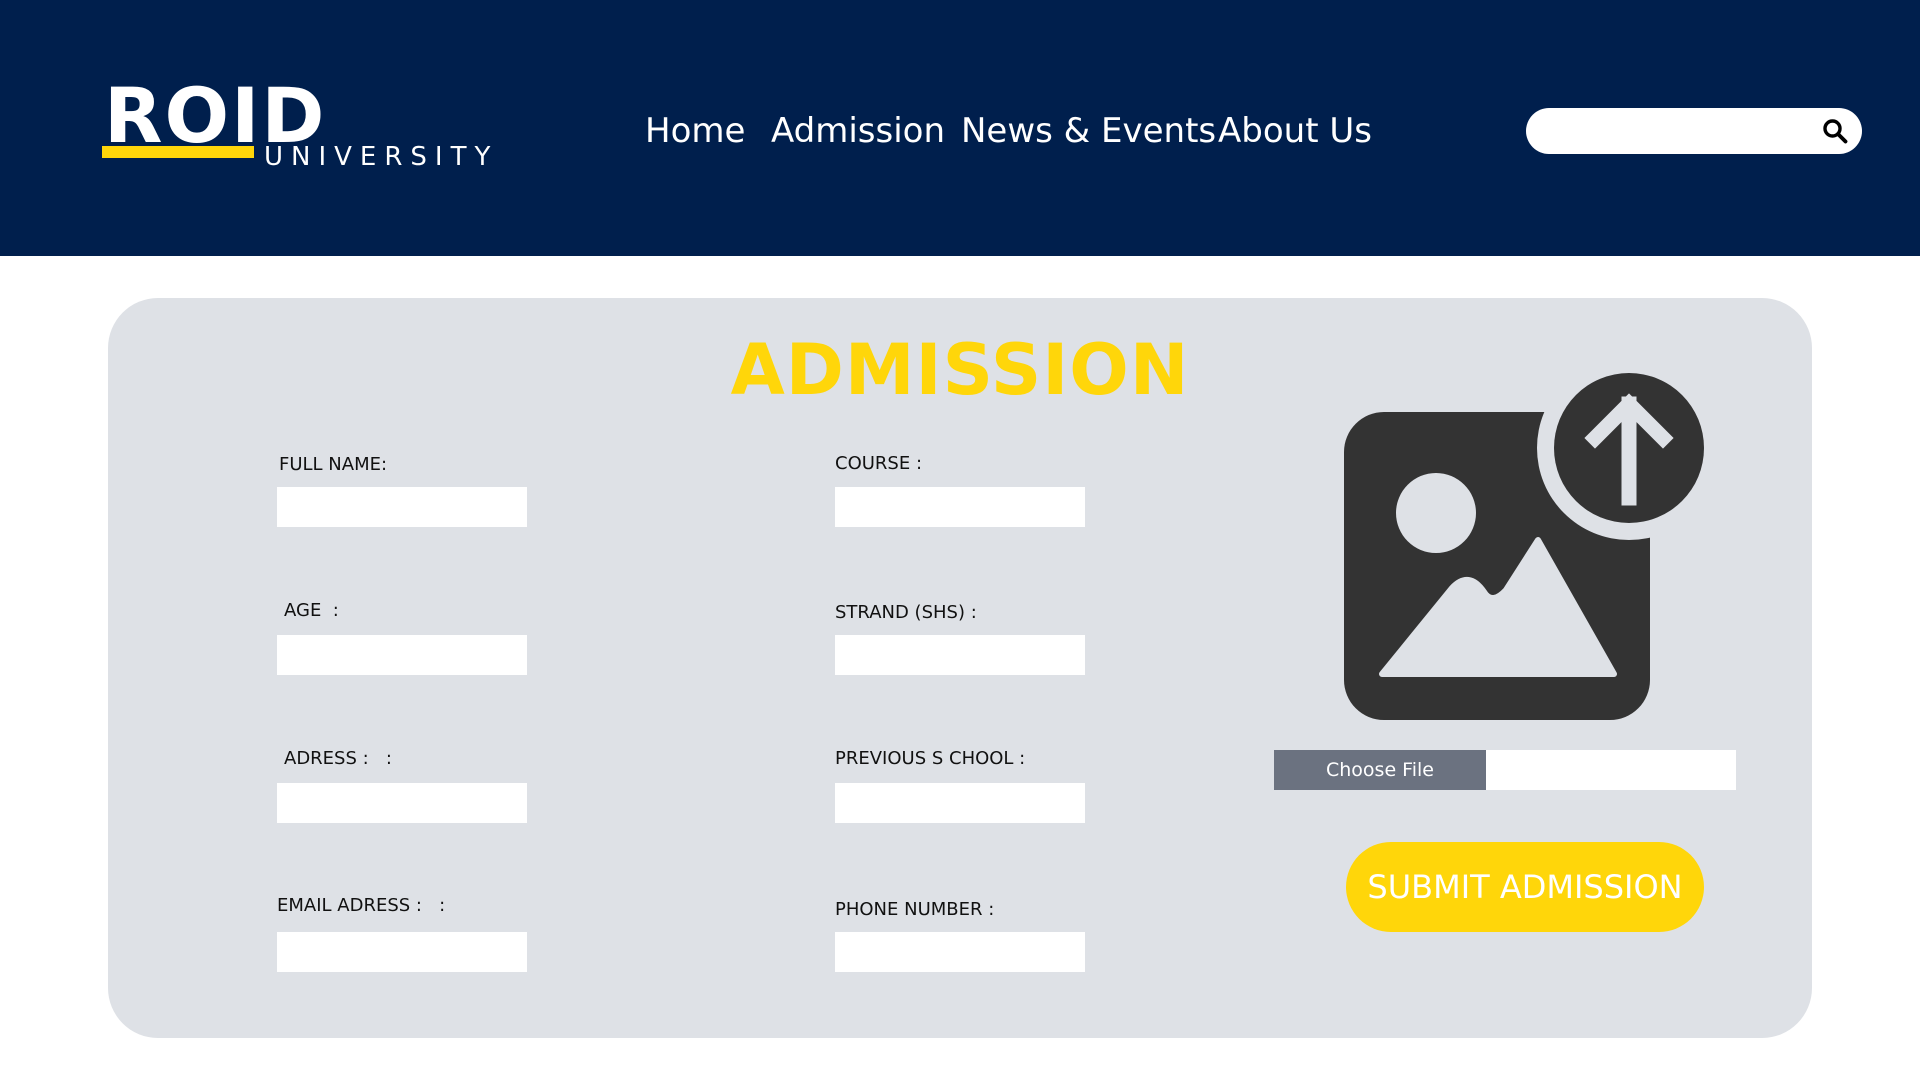 This screenshot has height=1080, width=1920. Describe the element at coordinates (311, 610) in the screenshot. I see `age-label: AGE :` at that location.